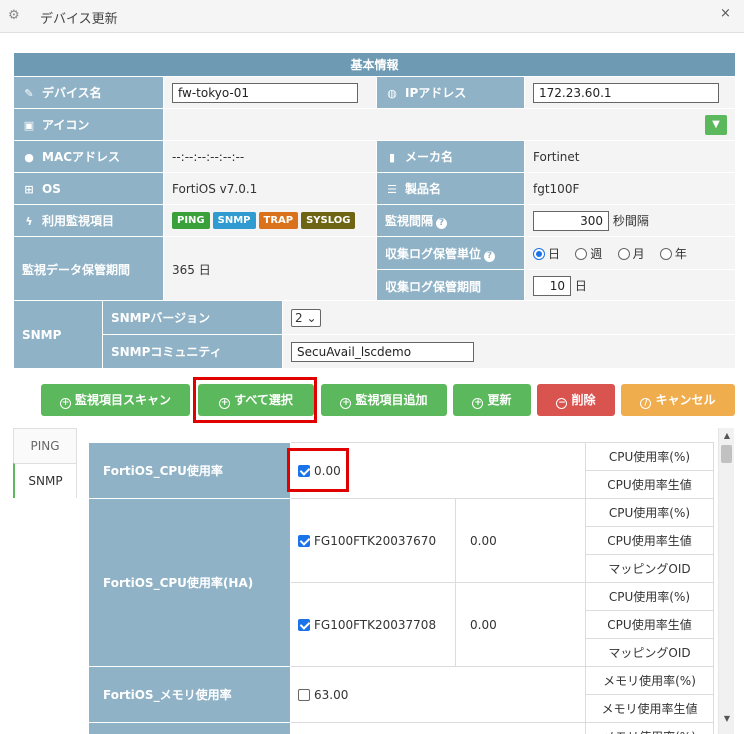 The image size is (744, 734). What do you see at coordinates (554, 253) in the screenshot?
I see `radio-day-label: 日` at bounding box center [554, 253].